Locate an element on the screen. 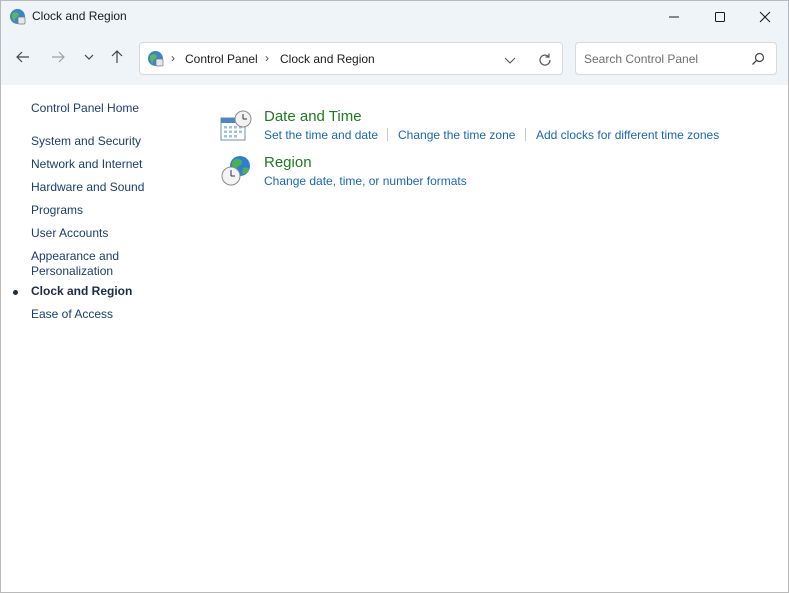 This screenshot has width=789, height=593. search-box is located at coordinates (676, 58).